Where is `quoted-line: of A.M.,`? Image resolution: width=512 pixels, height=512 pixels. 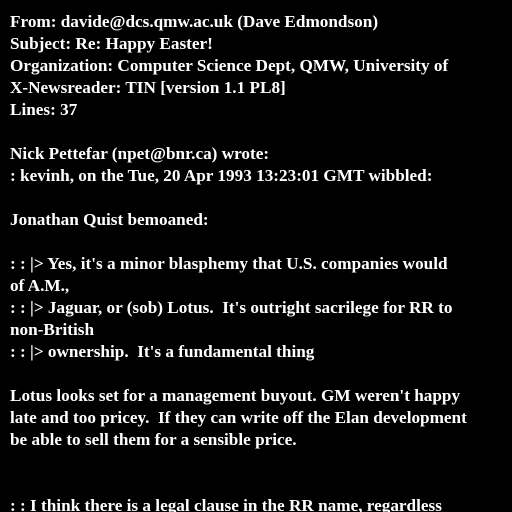 quoted-line: of A.M., is located at coordinates (40, 285).